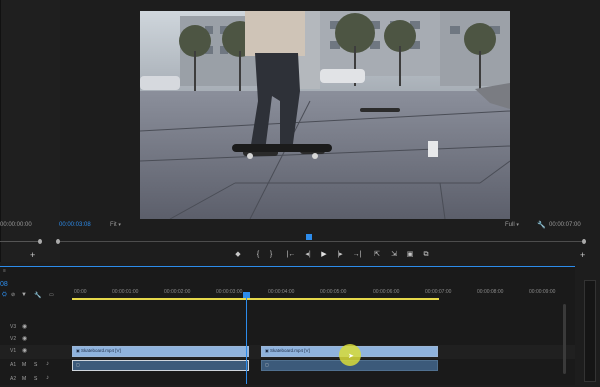 The width and height of the screenshot is (600, 387). I want to click on track-label: A1, so click(13, 365).